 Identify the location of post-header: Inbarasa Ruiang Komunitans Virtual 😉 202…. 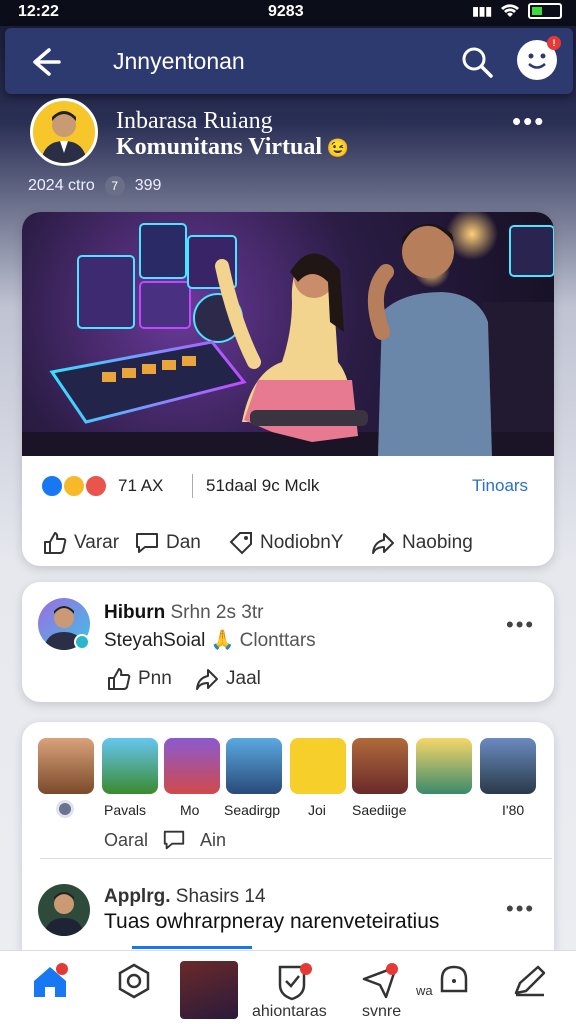
(289, 148).